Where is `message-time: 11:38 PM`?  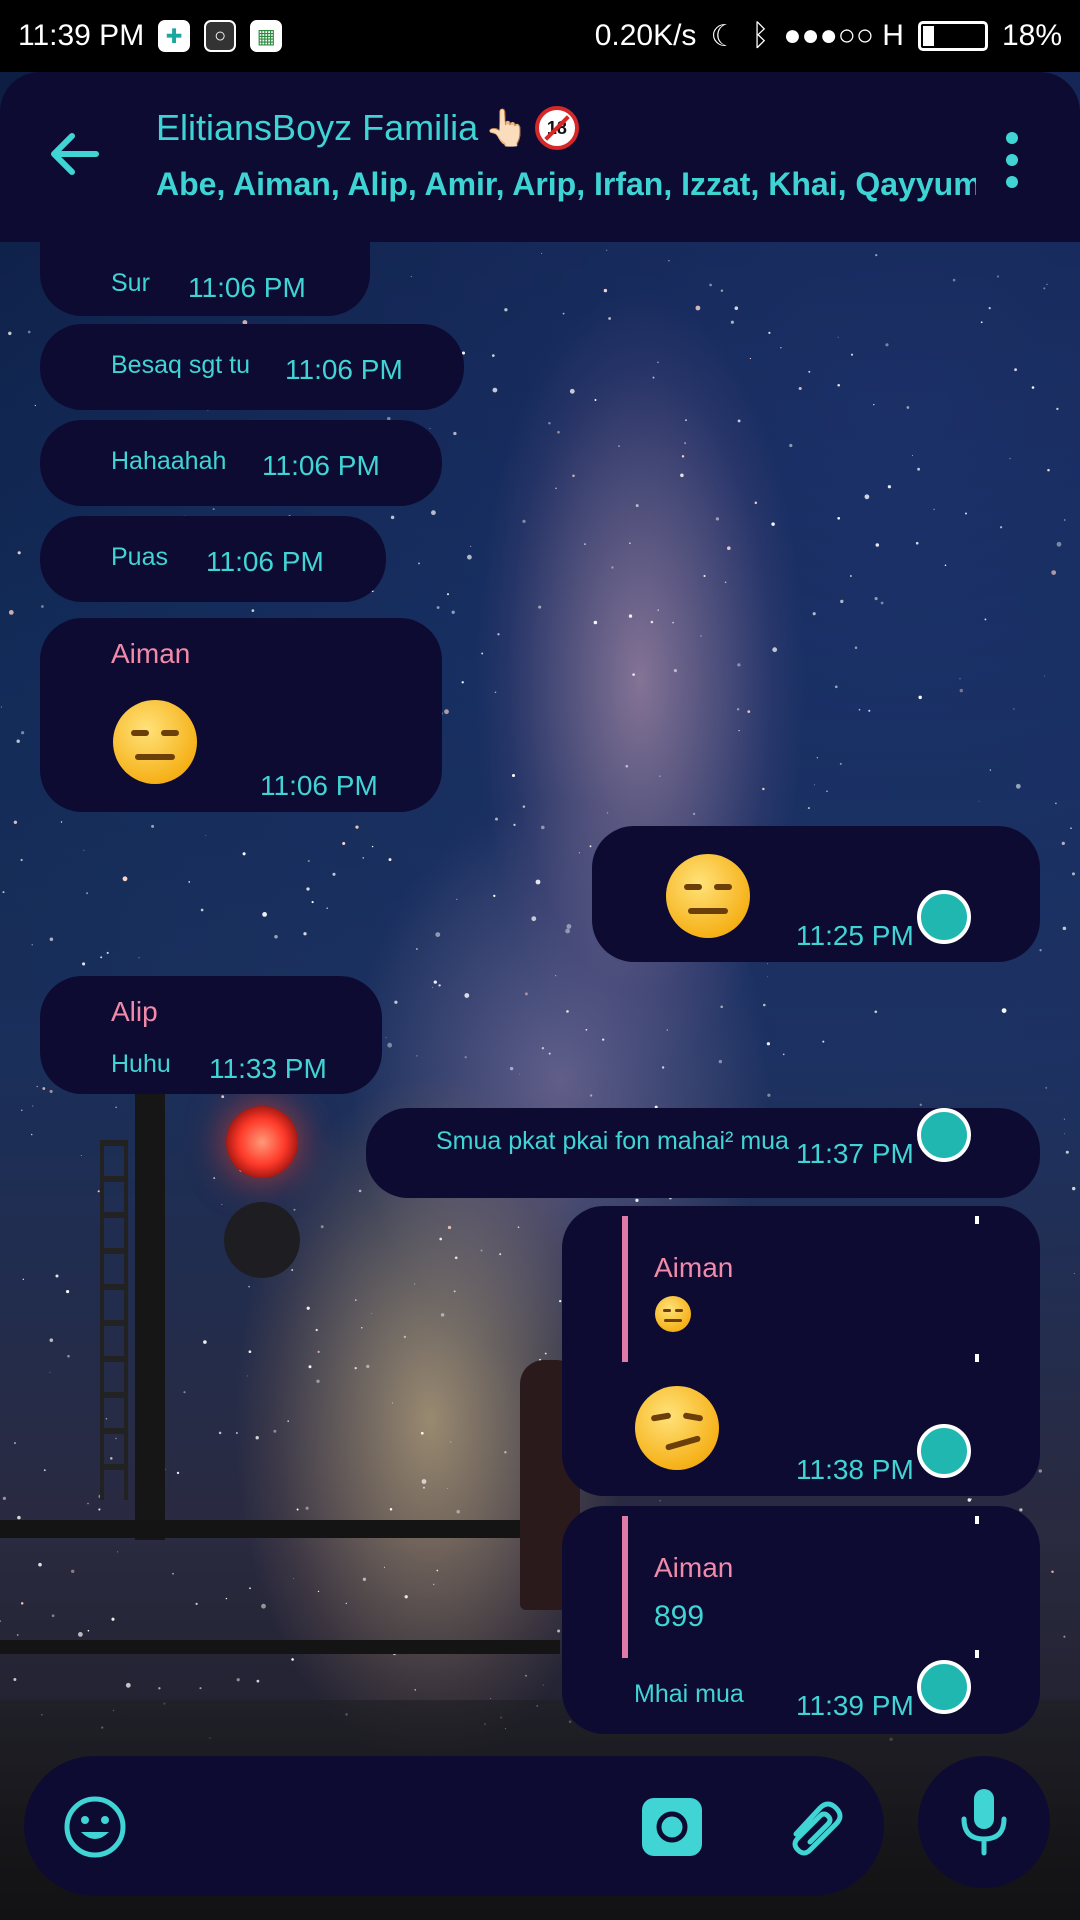 message-time: 11:38 PM is located at coordinates (855, 1469).